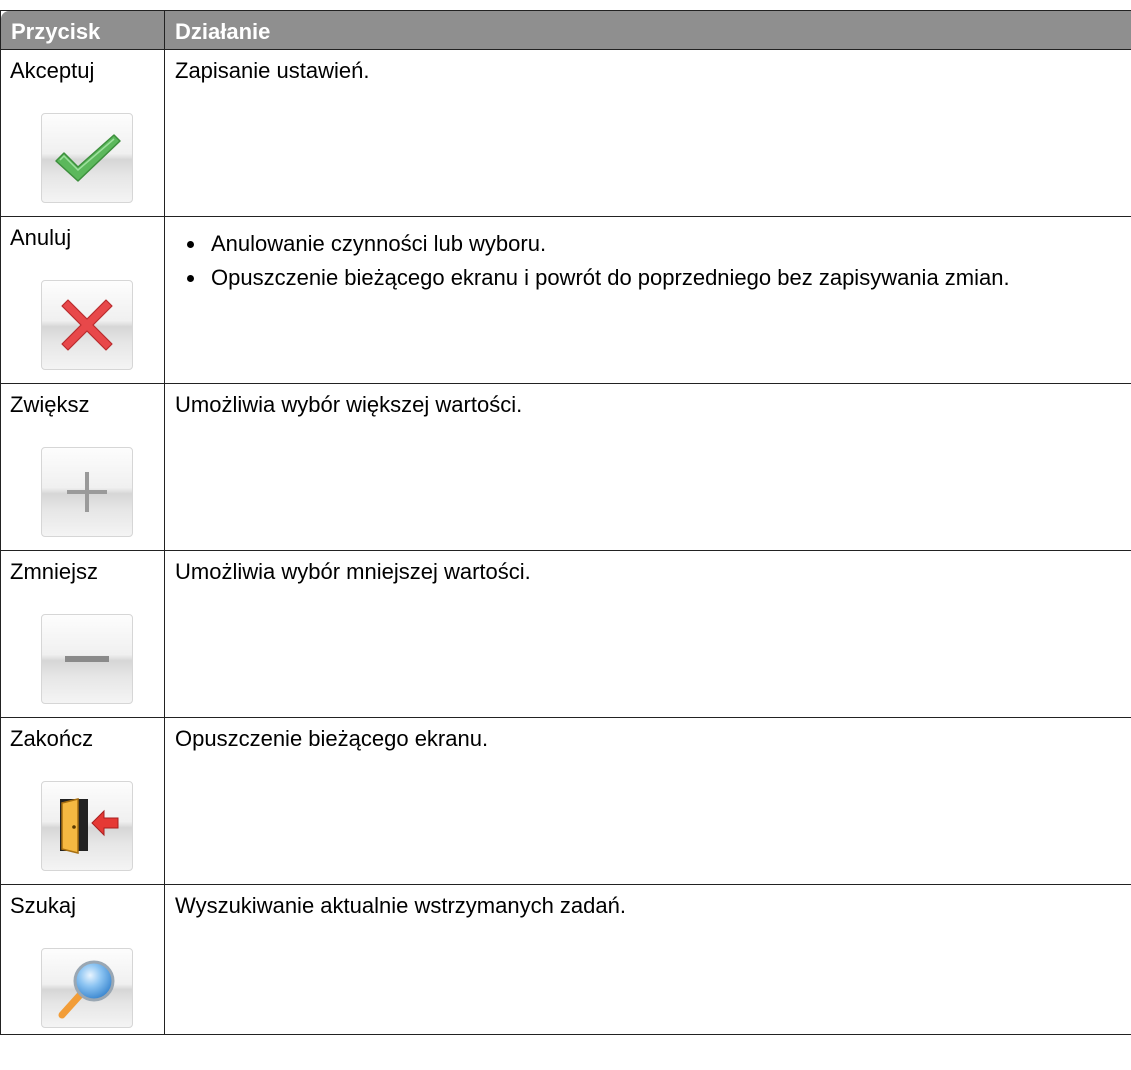 Image resolution: width=1131 pixels, height=1070 pixels. I want to click on button-label: Zmniejsz, so click(54, 571).